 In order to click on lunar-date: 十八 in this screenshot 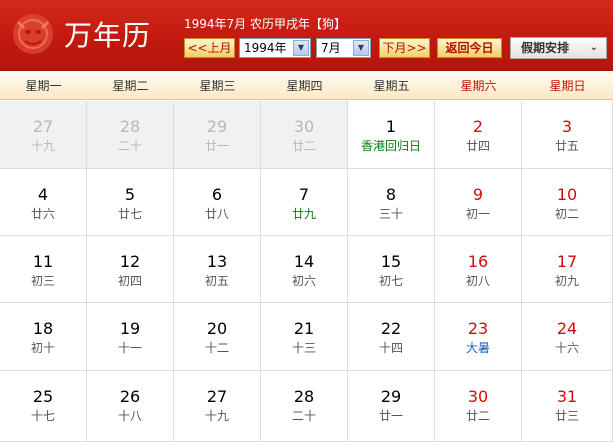, I will do `click(129, 416)`.